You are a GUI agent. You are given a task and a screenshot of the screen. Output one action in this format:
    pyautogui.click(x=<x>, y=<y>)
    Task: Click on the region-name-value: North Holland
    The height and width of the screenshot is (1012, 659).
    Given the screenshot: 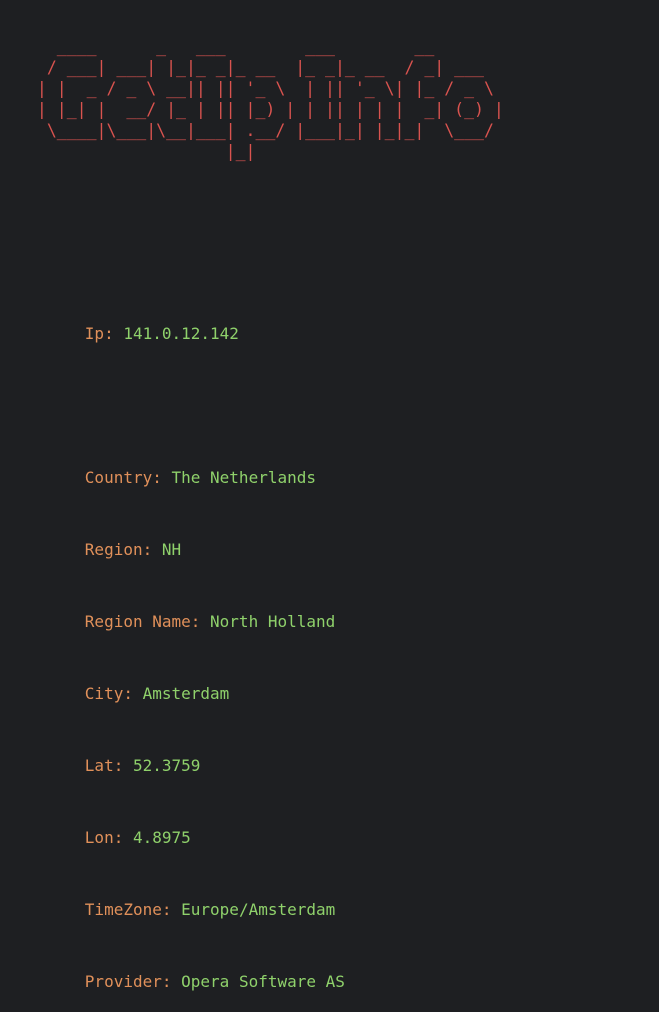 What is the action you would take?
    pyautogui.click(x=273, y=621)
    